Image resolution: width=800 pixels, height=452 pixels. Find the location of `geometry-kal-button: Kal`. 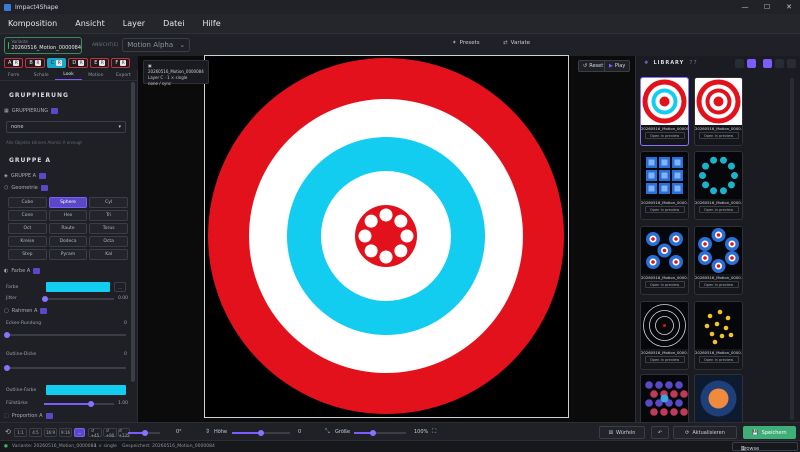

geometry-kal-button: Kal is located at coordinates (108, 254).